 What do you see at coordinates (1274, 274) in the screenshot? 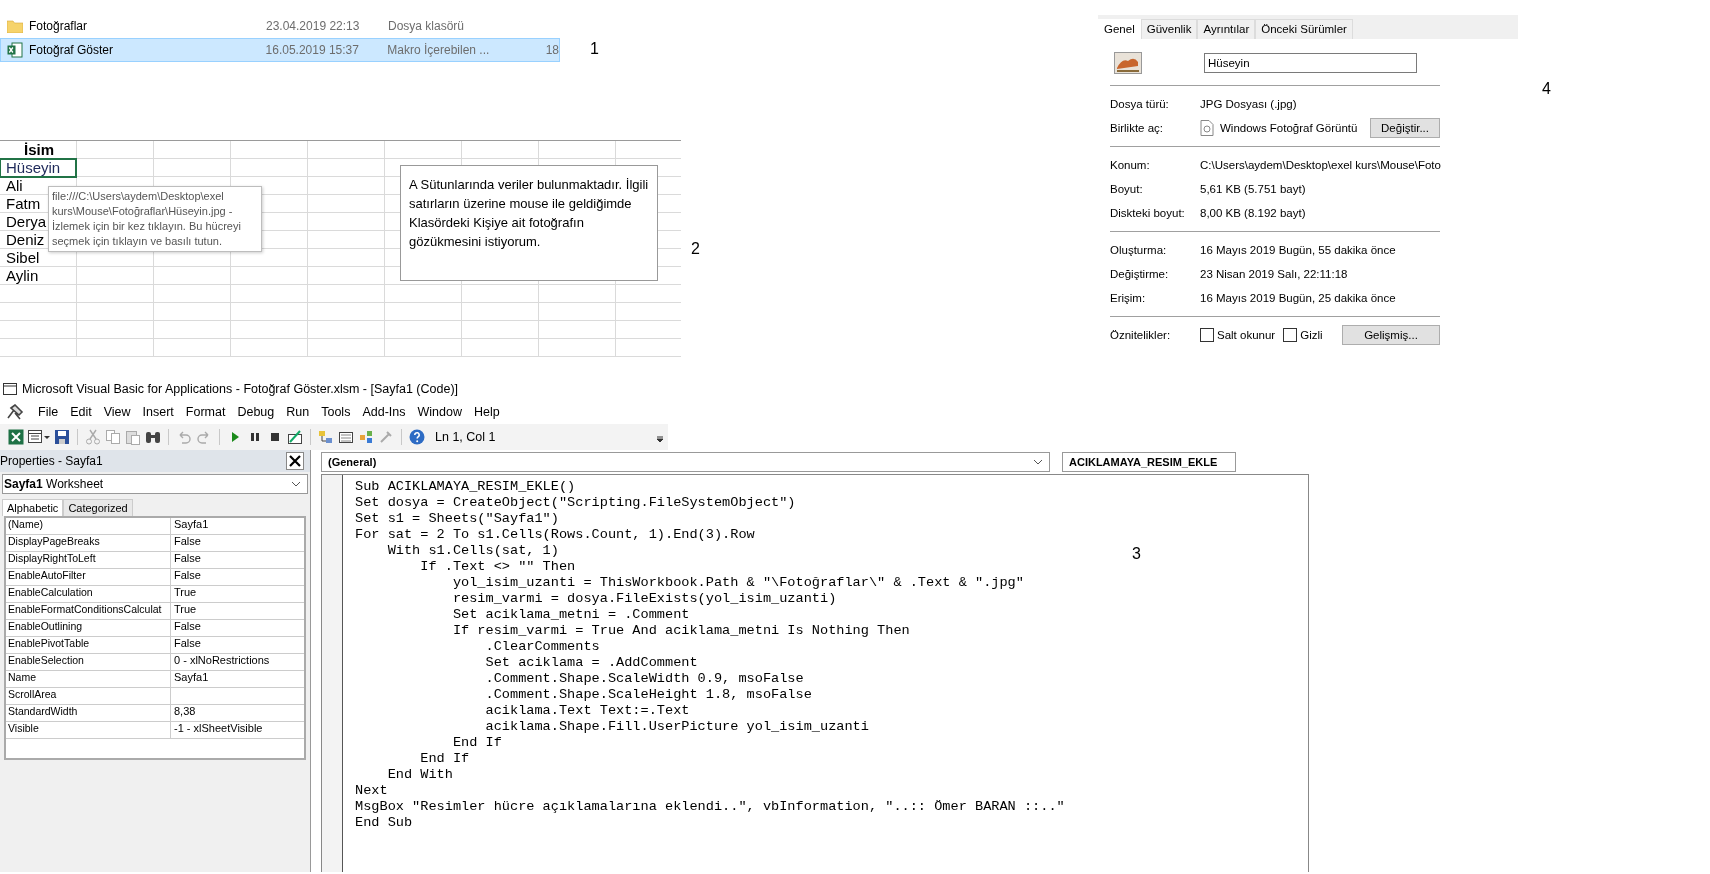
I see `property-value: 23 Nisan 2019 Salı, 22:11:18` at bounding box center [1274, 274].